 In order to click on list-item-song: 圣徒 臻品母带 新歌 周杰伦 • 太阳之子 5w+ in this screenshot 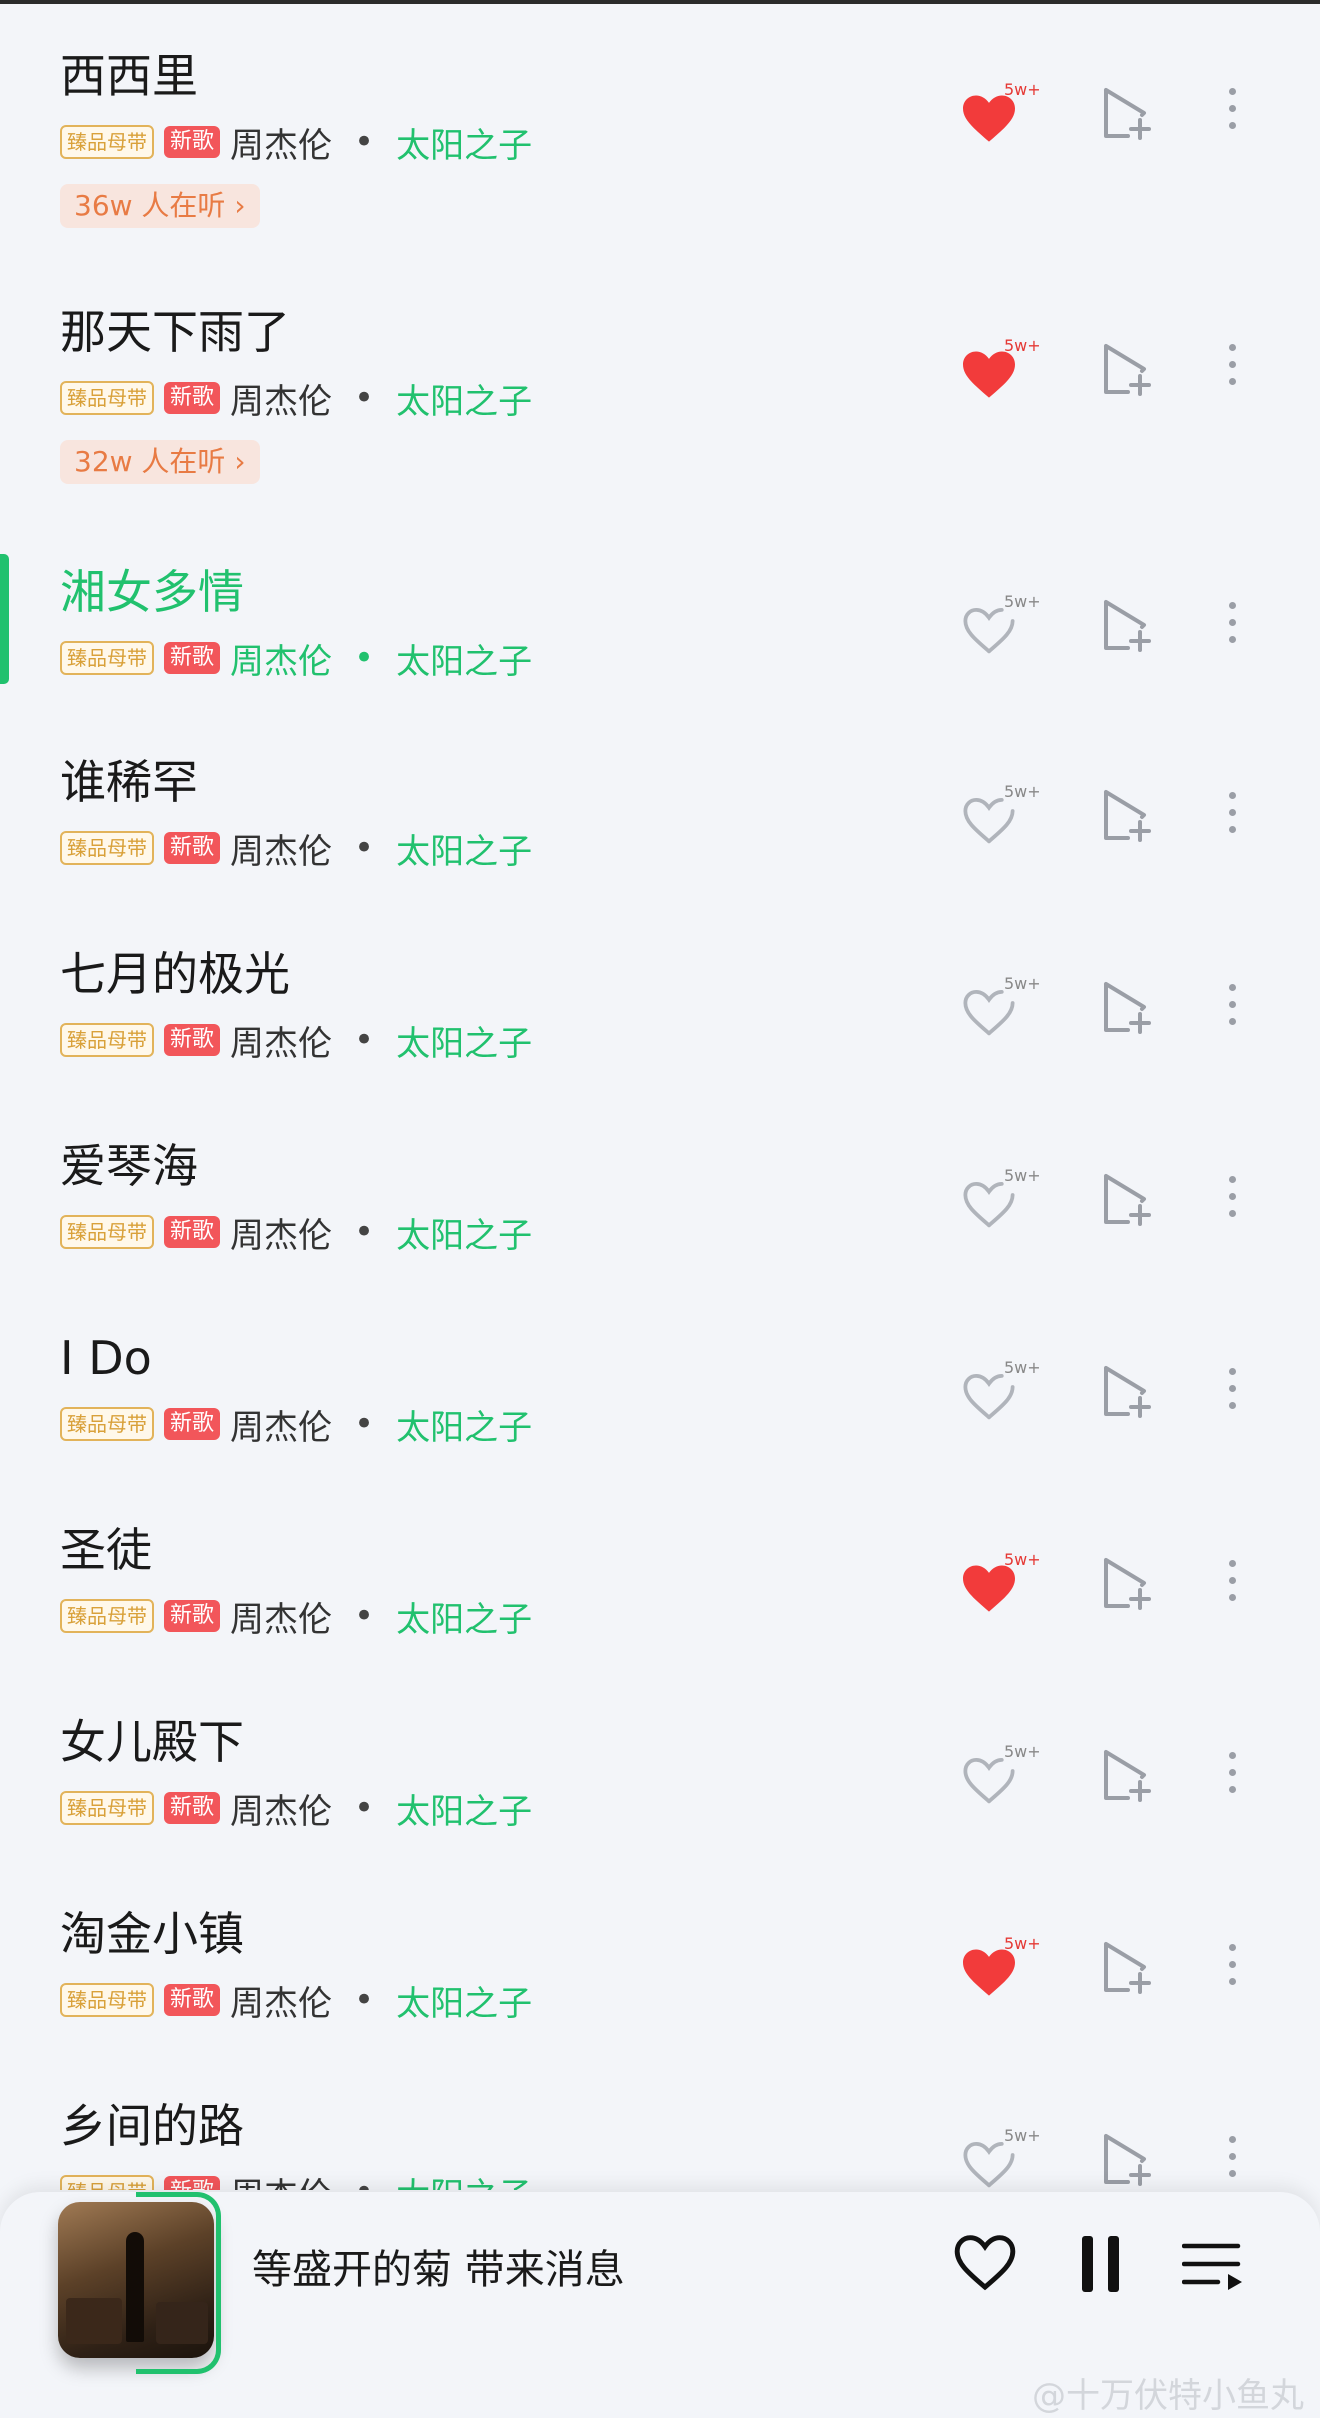, I will do `click(660, 1569)`.